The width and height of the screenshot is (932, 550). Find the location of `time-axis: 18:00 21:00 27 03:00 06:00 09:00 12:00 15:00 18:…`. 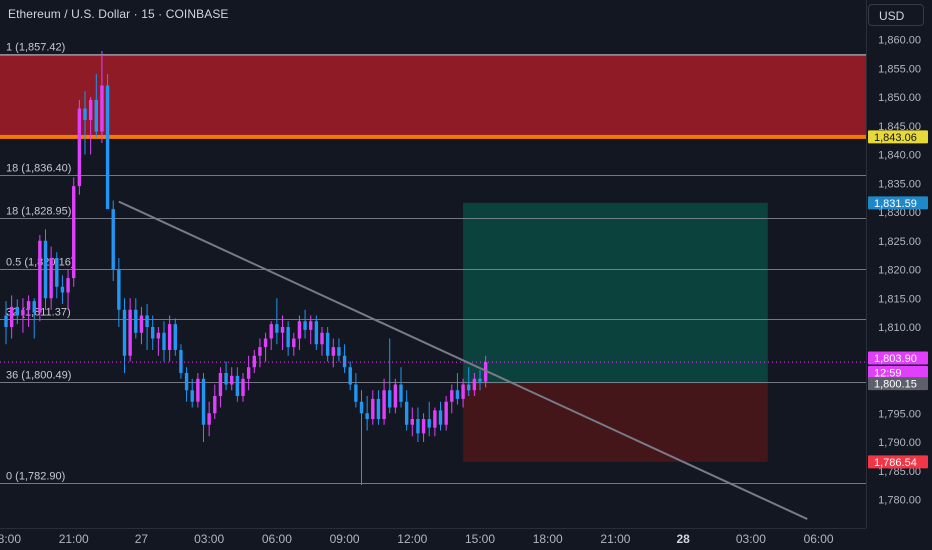

time-axis: 18:00 21:00 27 03:00 06:00 09:00 12:00 15:00 18:… is located at coordinates (433, 539).